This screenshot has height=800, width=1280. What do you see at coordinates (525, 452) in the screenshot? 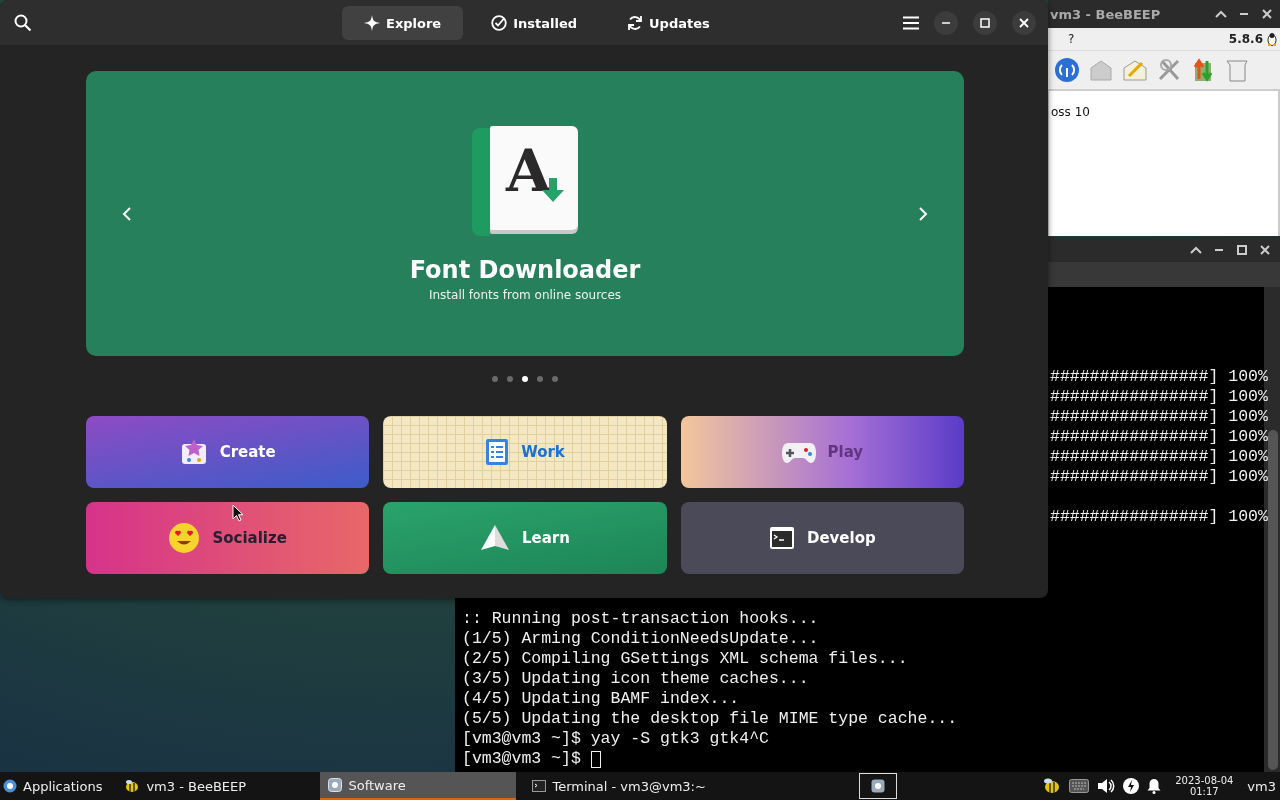
I see `category-tile: Work` at bounding box center [525, 452].